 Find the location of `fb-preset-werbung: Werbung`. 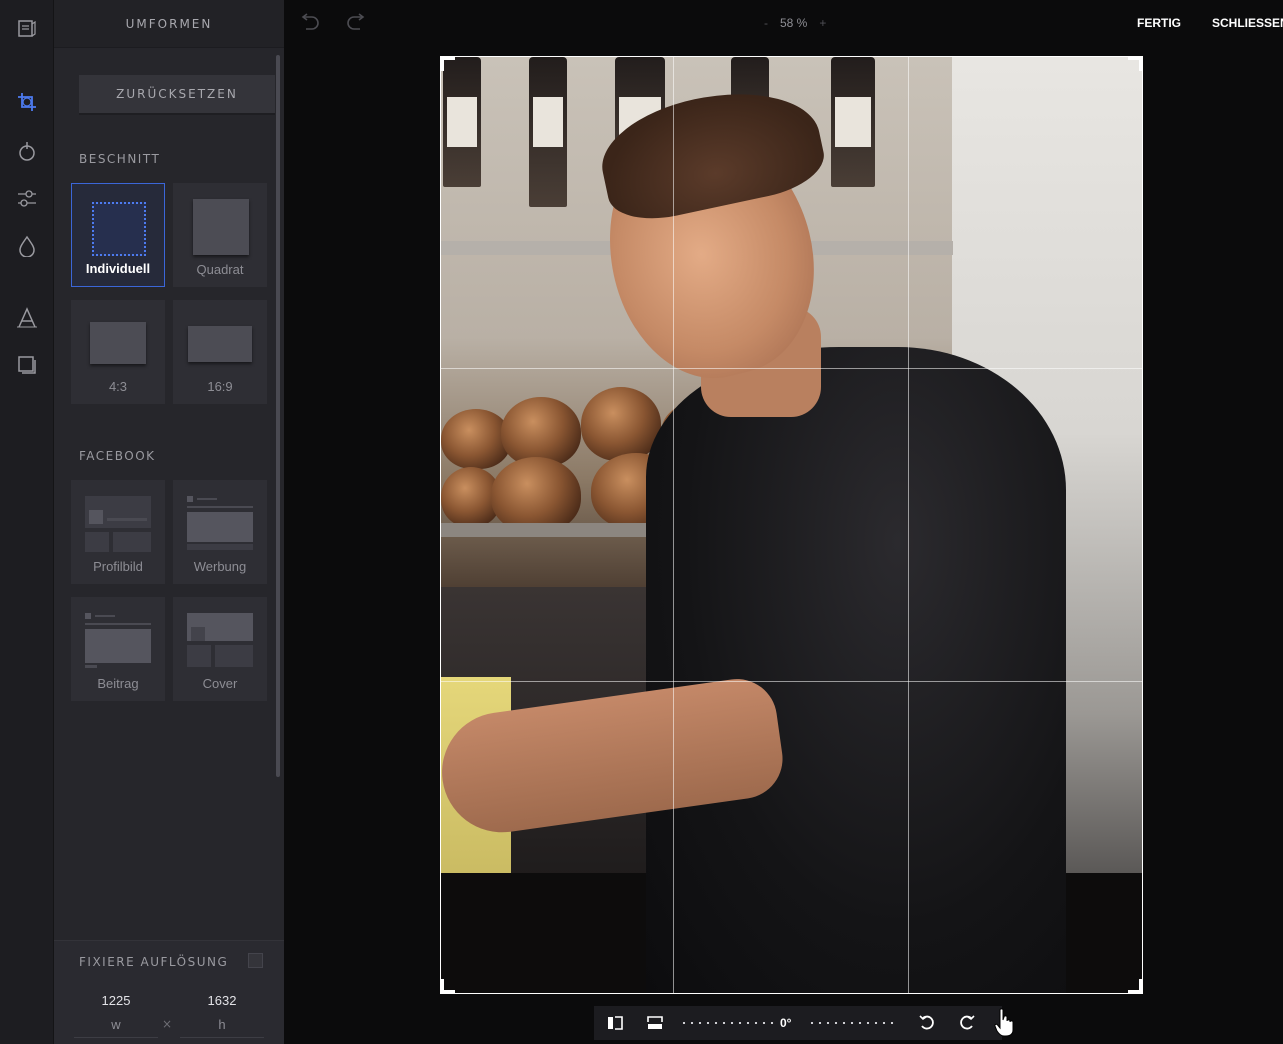

fb-preset-werbung: Werbung is located at coordinates (220, 532).